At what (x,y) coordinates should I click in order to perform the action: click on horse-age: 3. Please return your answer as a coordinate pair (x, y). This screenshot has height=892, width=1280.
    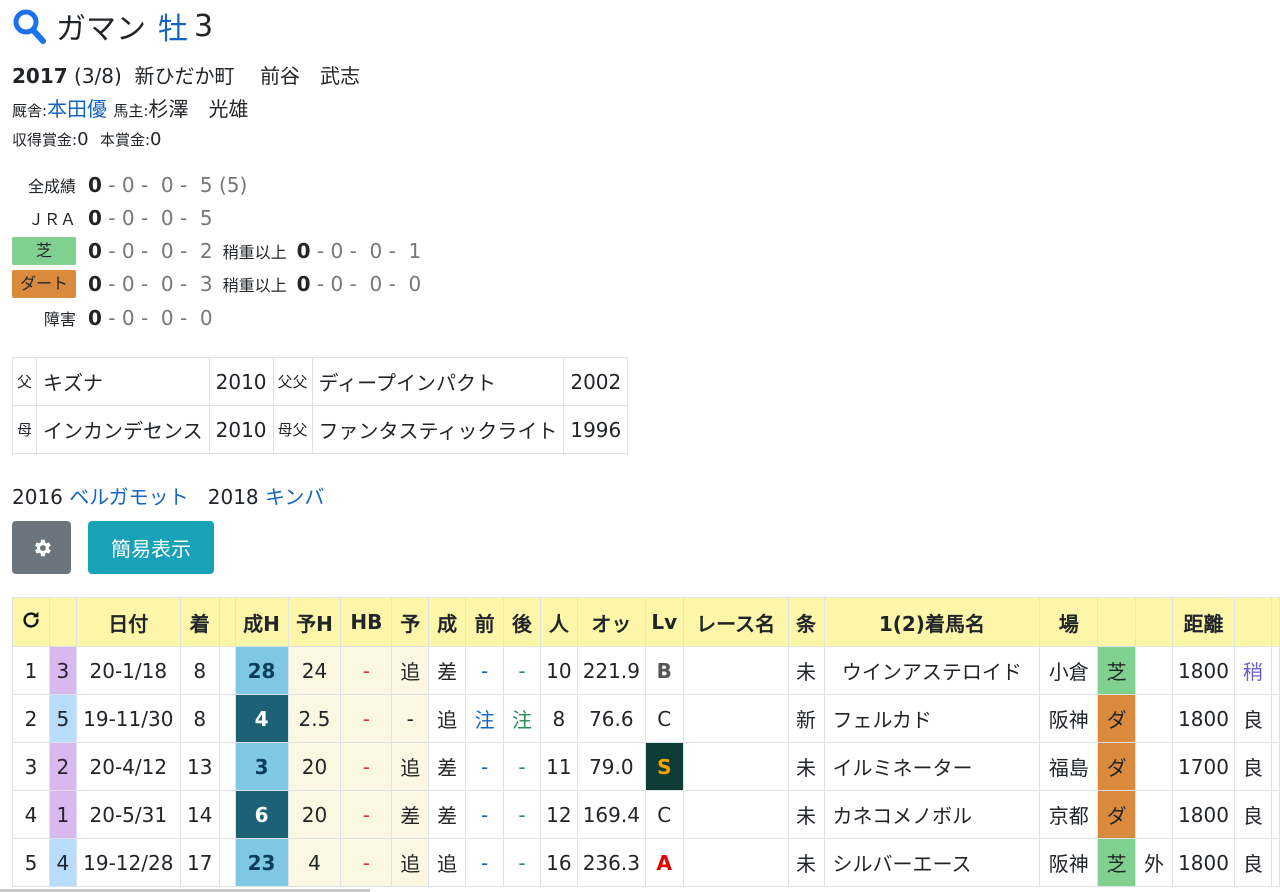
    Looking at the image, I should click on (204, 26).